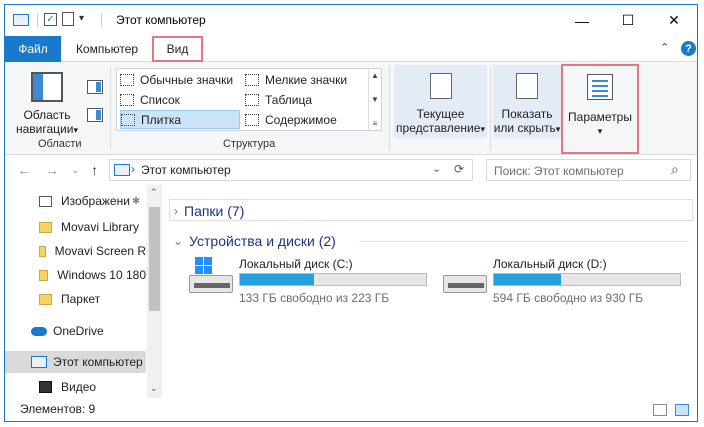  What do you see at coordinates (333, 279) in the screenshot?
I see `drive-usage-bar` at bounding box center [333, 279].